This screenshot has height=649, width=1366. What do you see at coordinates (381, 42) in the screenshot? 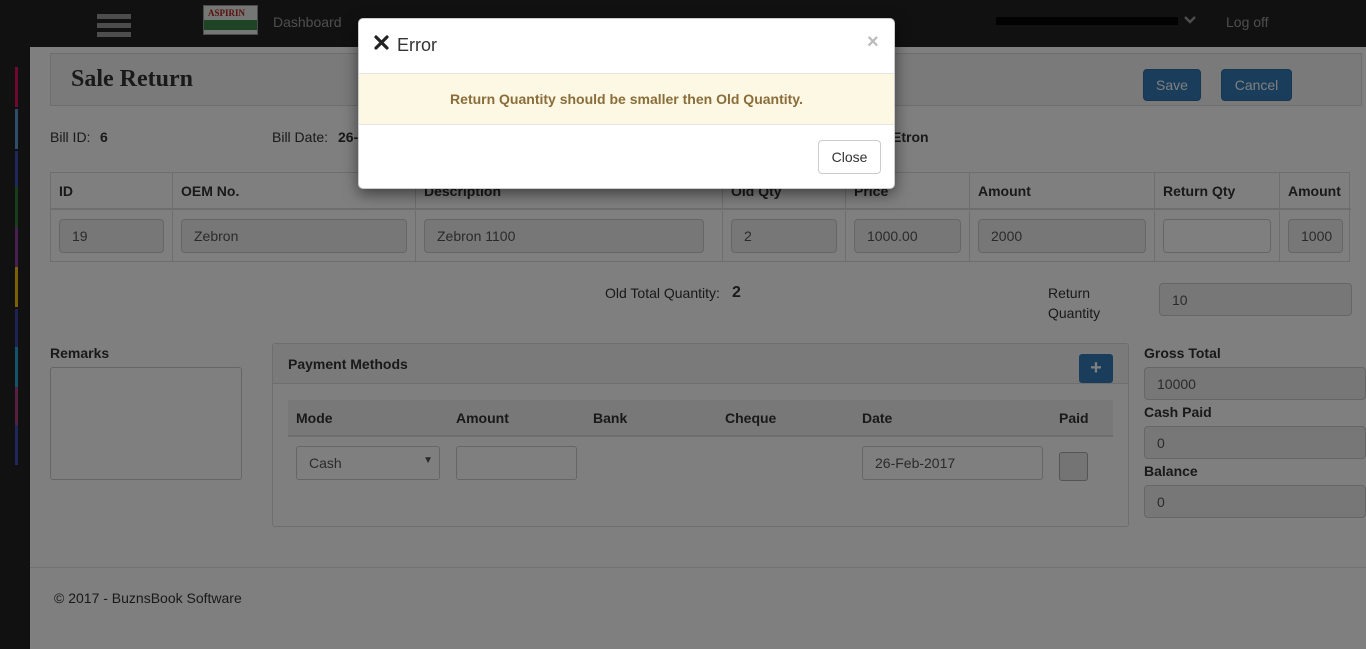
I see `error-x-icon` at bounding box center [381, 42].